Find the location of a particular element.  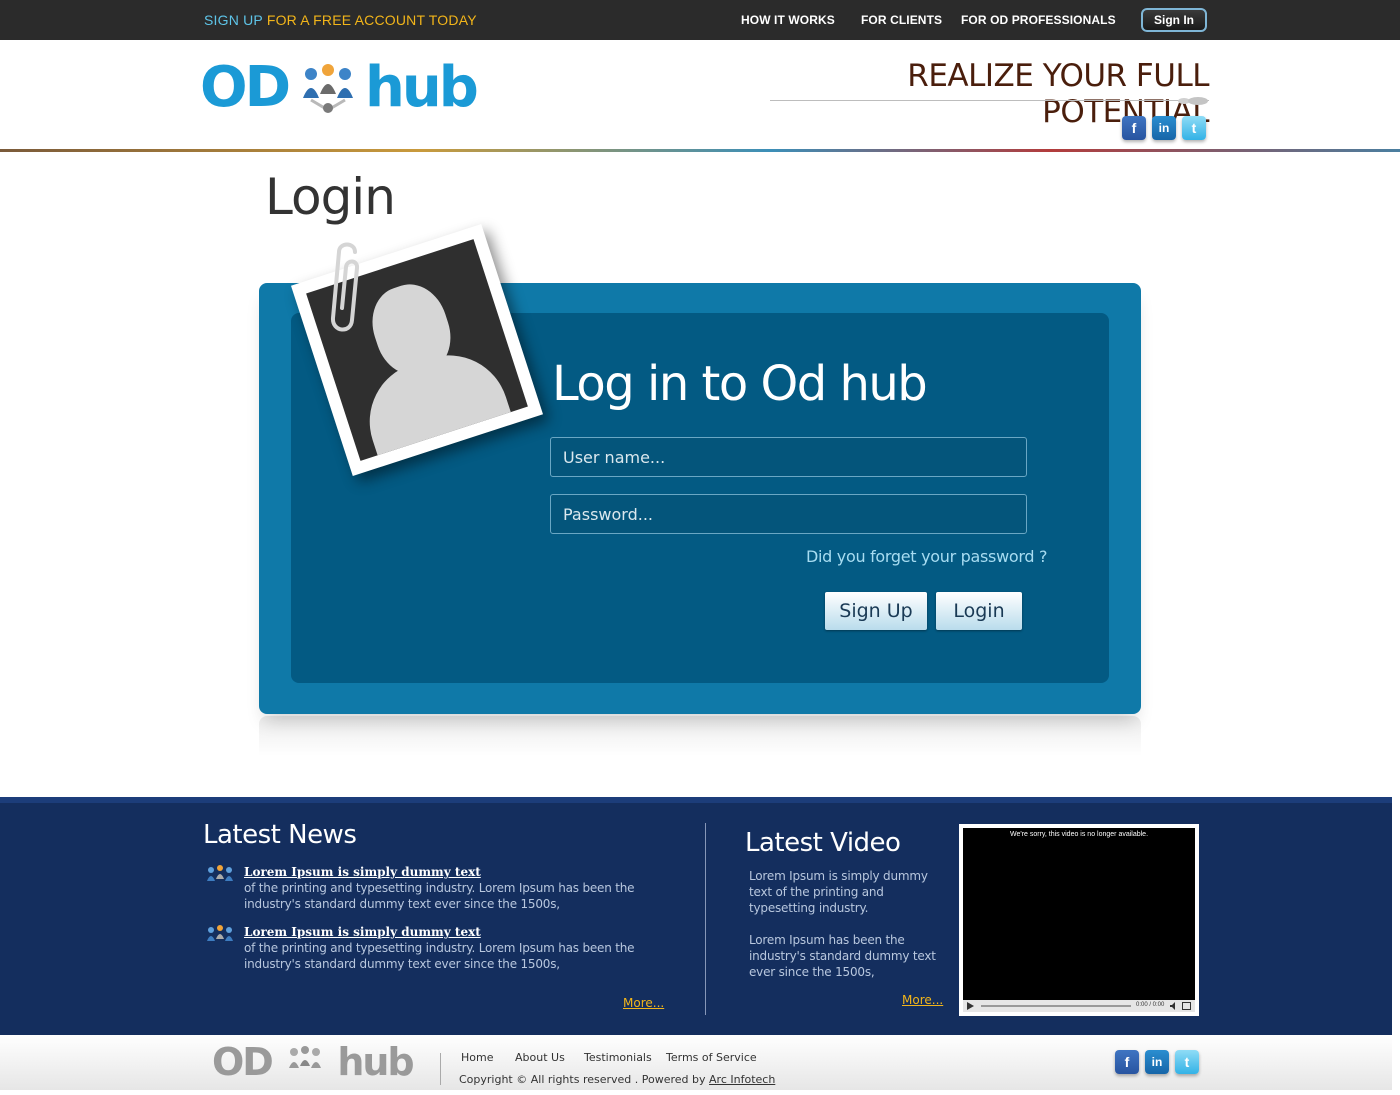

linkedin-icon: in is located at coordinates (1164, 128).